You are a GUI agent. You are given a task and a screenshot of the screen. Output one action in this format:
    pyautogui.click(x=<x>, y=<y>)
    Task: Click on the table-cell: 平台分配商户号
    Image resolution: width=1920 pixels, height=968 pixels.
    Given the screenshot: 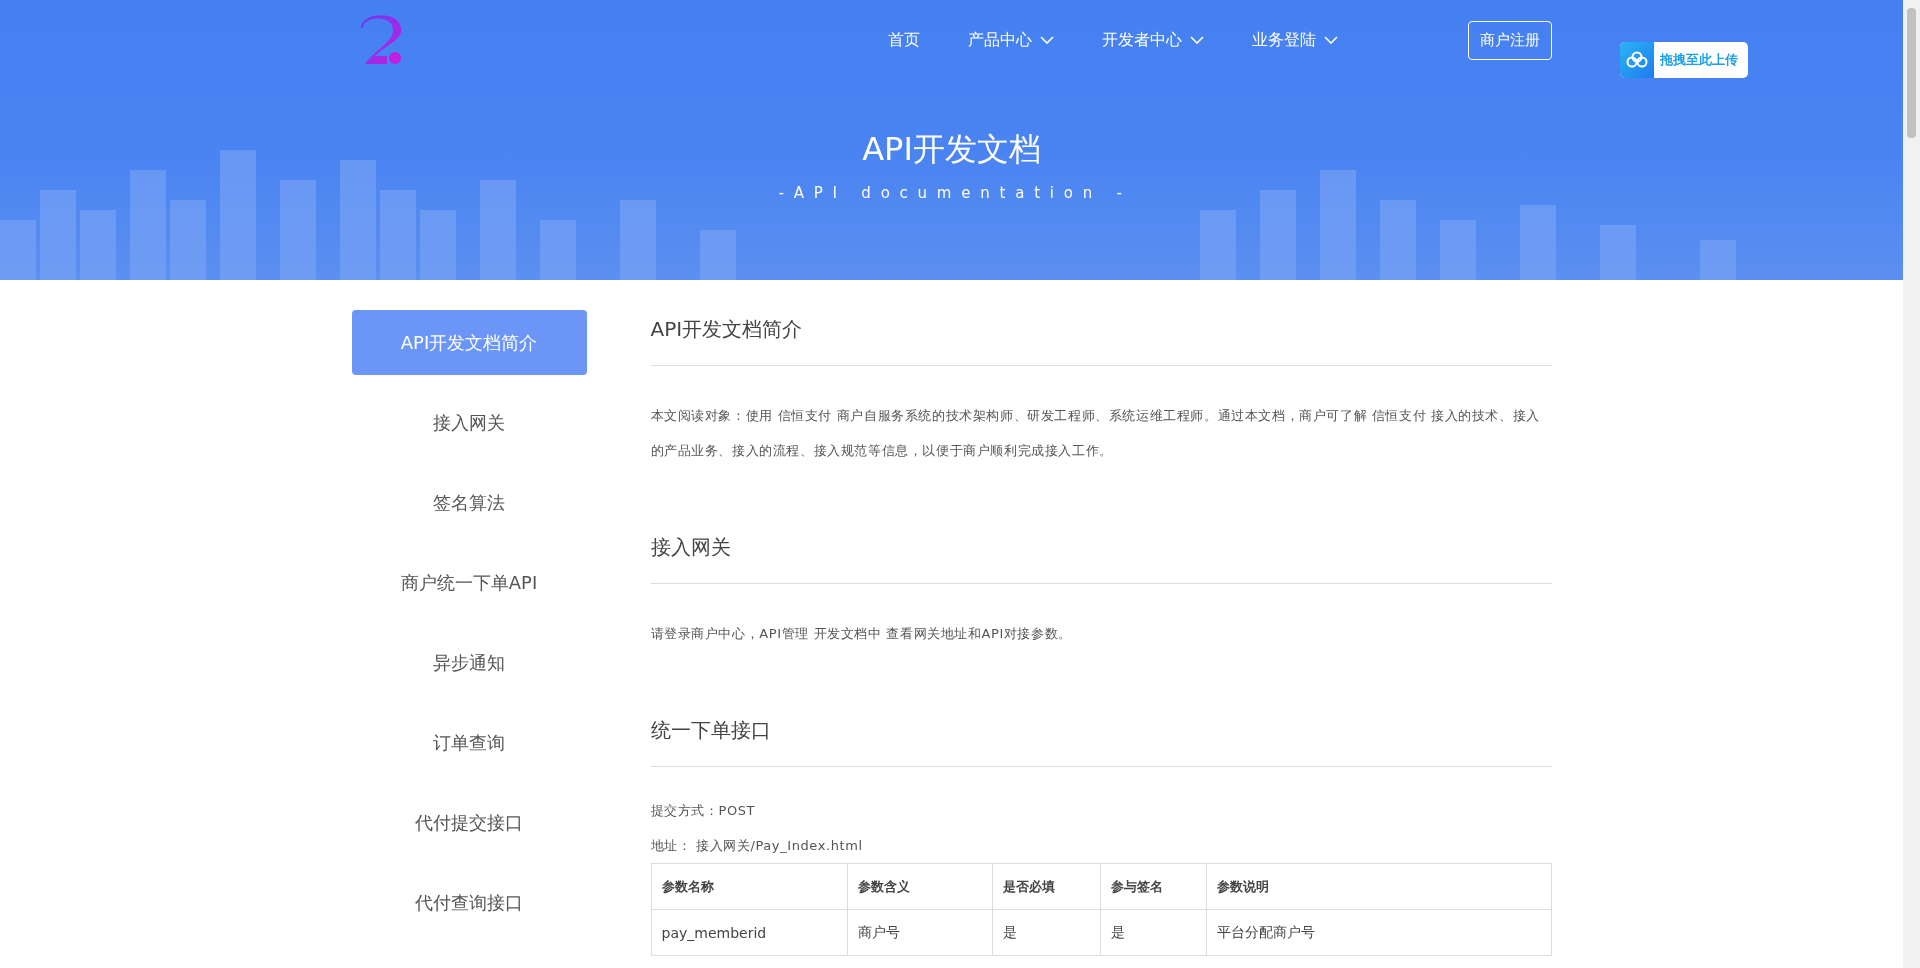 What is the action you would take?
    pyautogui.click(x=1378, y=932)
    